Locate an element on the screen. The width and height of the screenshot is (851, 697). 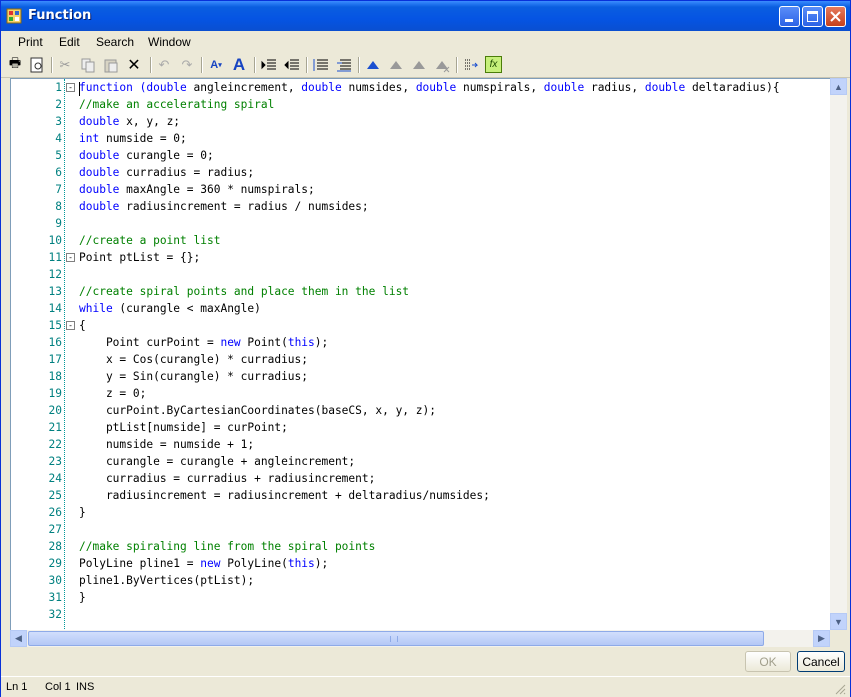
cancel-button: Cancel is located at coordinates (821, 661).